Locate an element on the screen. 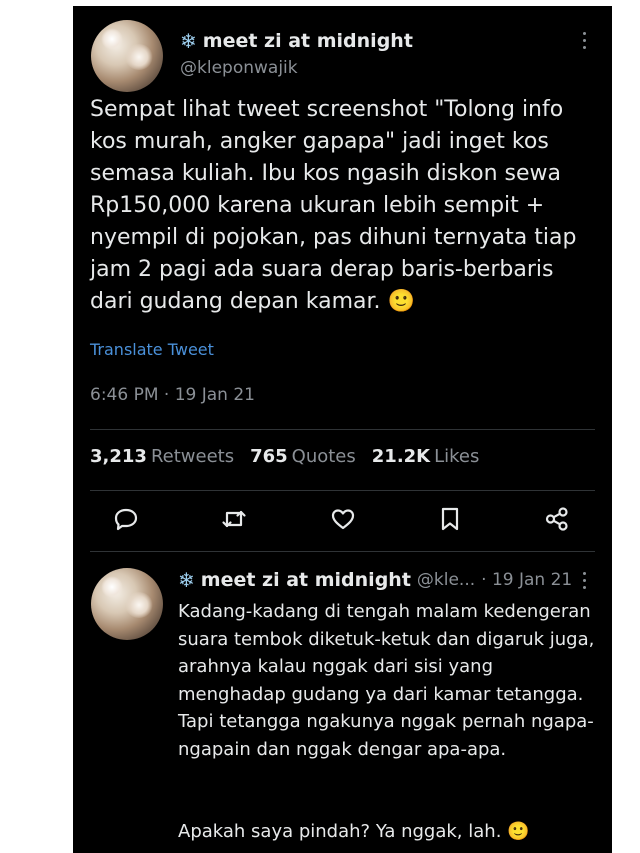 This screenshot has height=853, width=640. bookmark-icon is located at coordinates (450, 519).